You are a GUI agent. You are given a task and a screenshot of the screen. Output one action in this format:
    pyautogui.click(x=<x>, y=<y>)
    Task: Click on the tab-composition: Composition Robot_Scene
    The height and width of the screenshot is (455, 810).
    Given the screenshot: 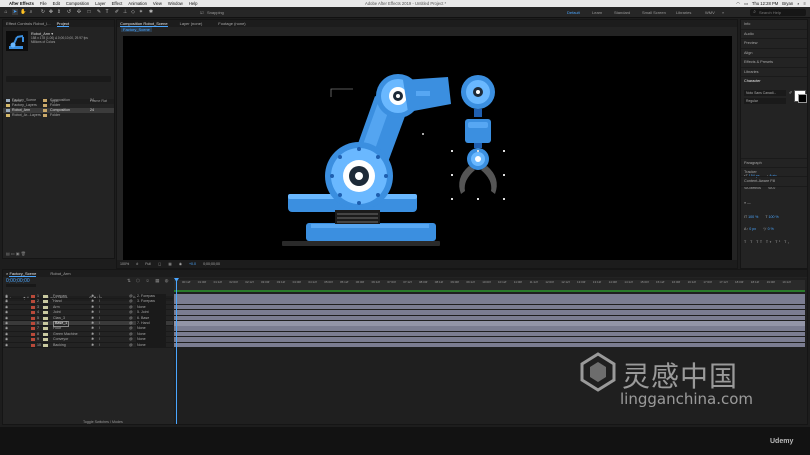 What is the action you would take?
    pyautogui.click(x=144, y=24)
    